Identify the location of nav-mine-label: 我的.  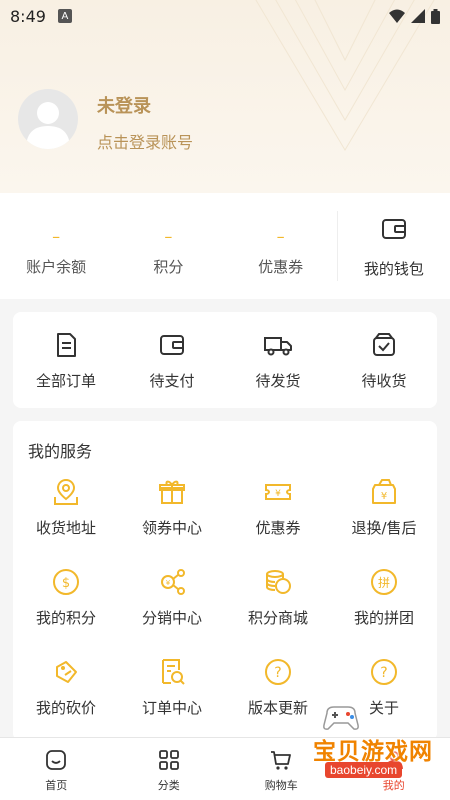
(393, 785).